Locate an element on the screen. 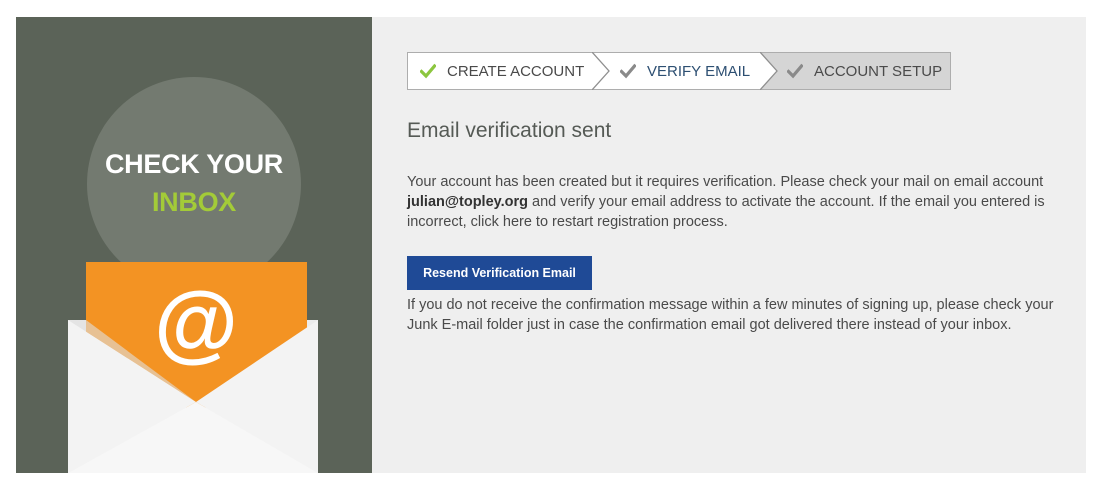  step-verify-email: VERIFY EMAIL is located at coordinates (685, 71).